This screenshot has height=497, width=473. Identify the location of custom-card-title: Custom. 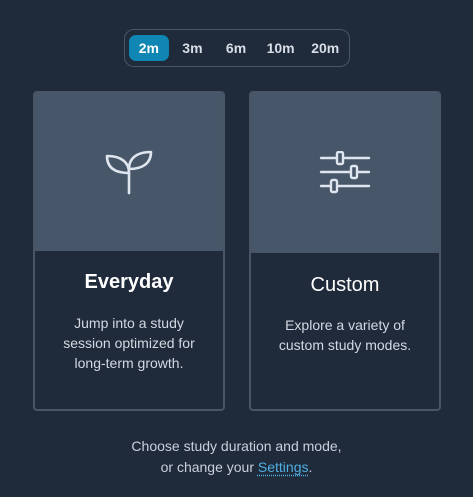
(345, 285).